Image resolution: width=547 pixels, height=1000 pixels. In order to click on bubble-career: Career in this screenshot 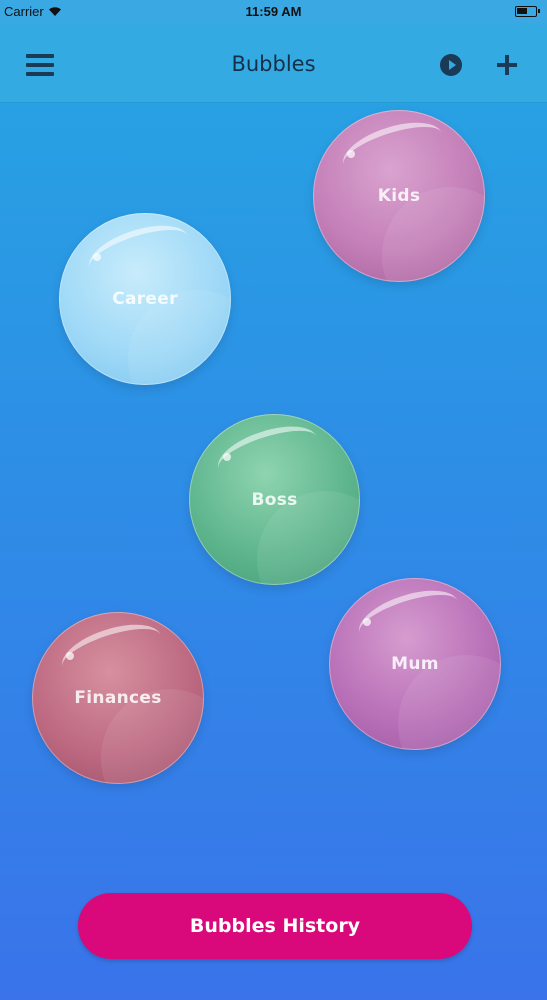, I will do `click(145, 299)`.